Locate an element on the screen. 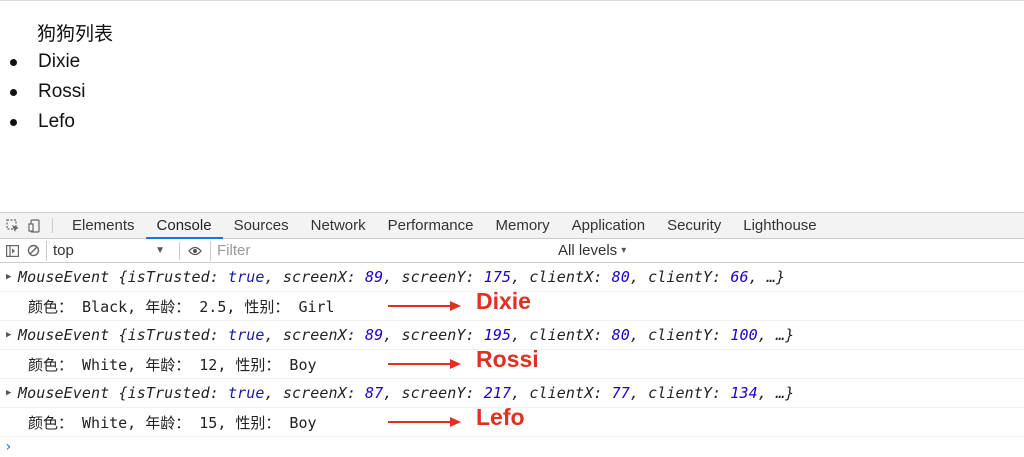 The width and height of the screenshot is (1024, 457). value: 217 is located at coordinates (497, 393).